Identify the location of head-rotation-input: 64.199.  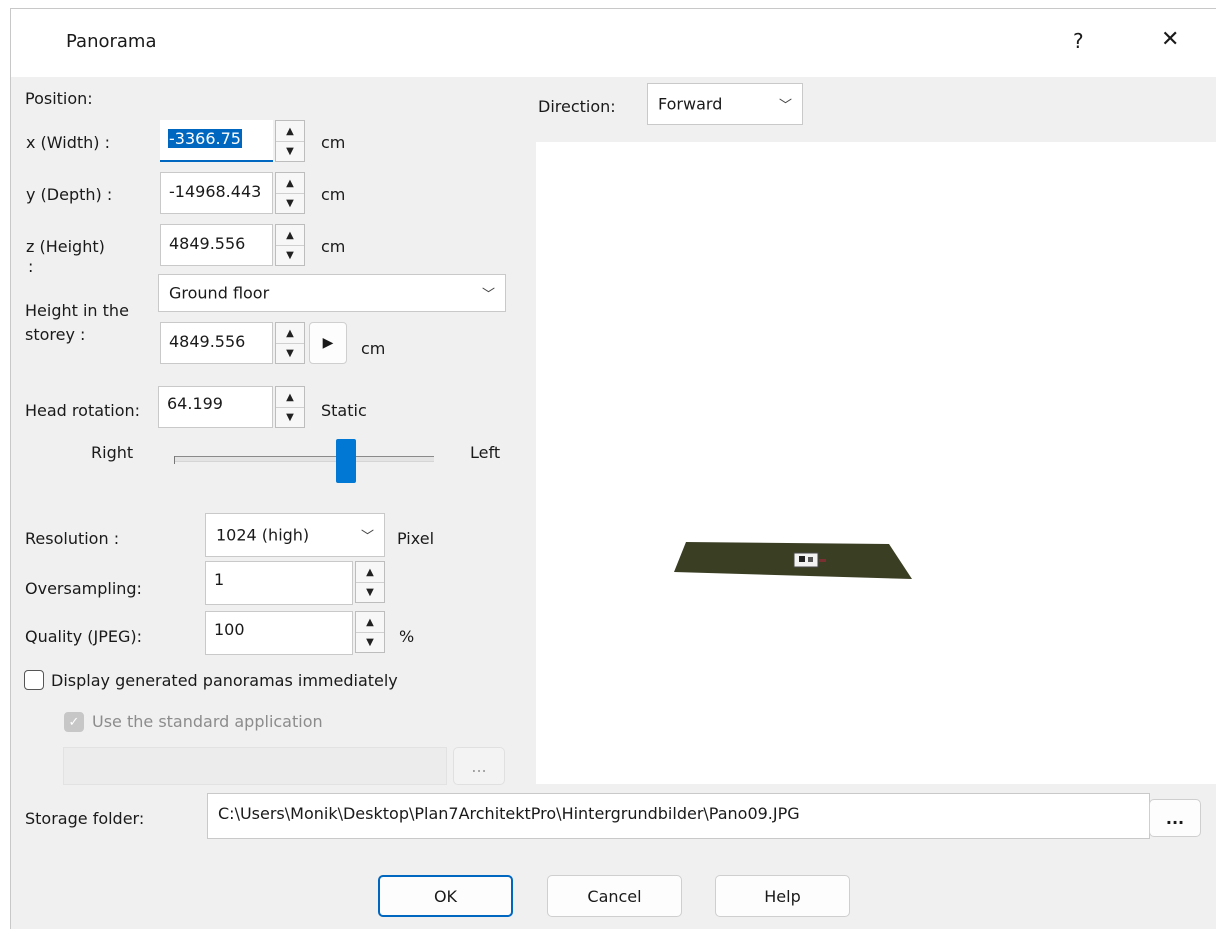
(215, 407).